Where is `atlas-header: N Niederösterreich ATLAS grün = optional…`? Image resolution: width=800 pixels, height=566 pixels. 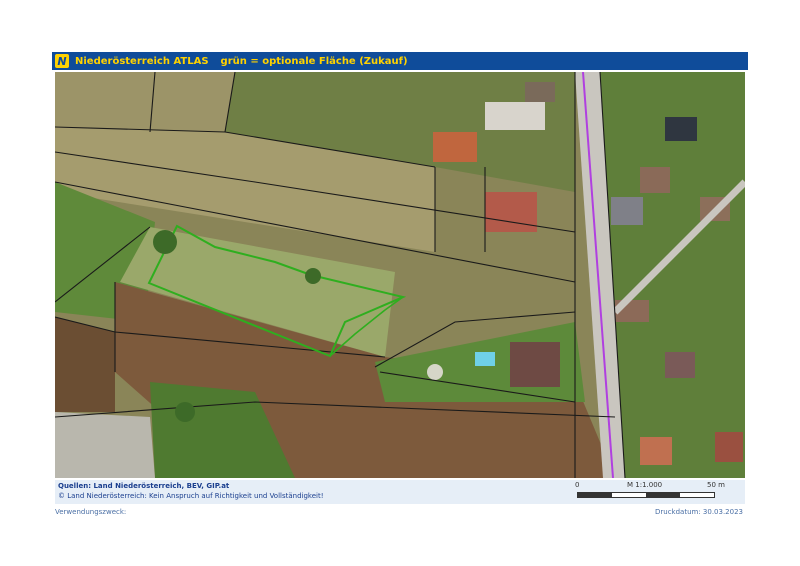 atlas-header: N Niederösterreich ATLAS grün = optional… is located at coordinates (400, 61).